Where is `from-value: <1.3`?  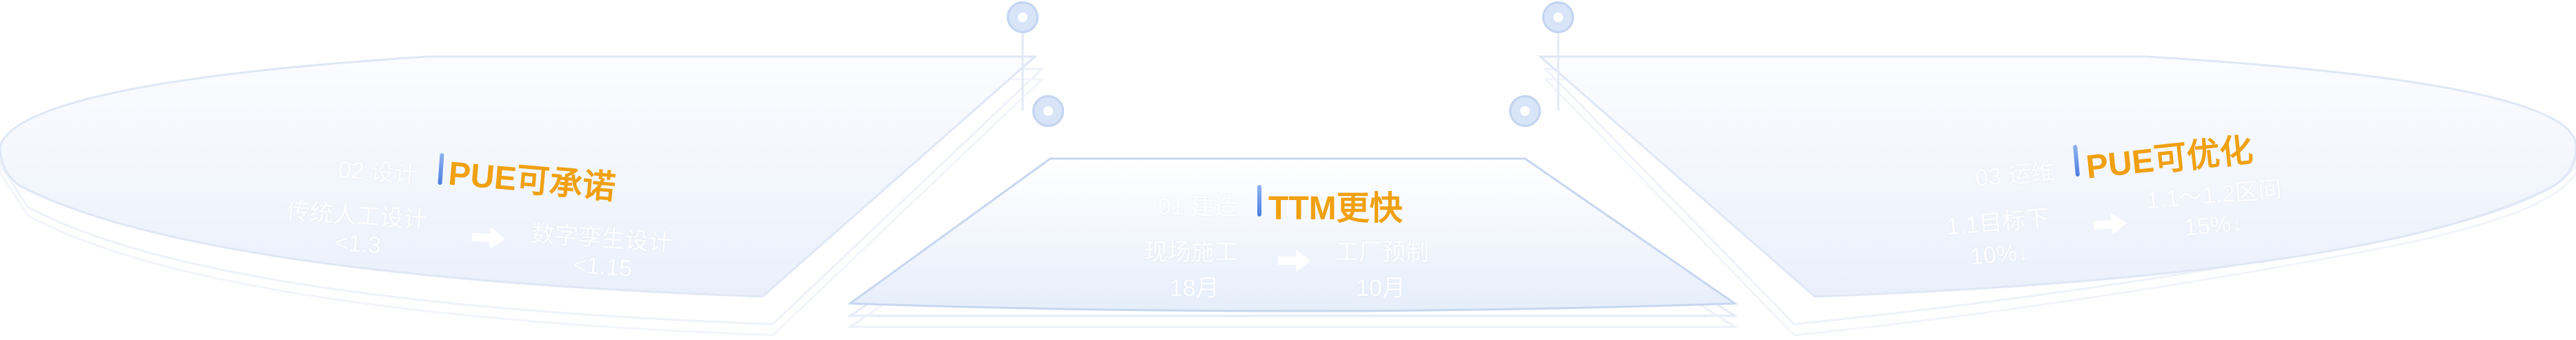
from-value: <1.3 is located at coordinates (357, 244).